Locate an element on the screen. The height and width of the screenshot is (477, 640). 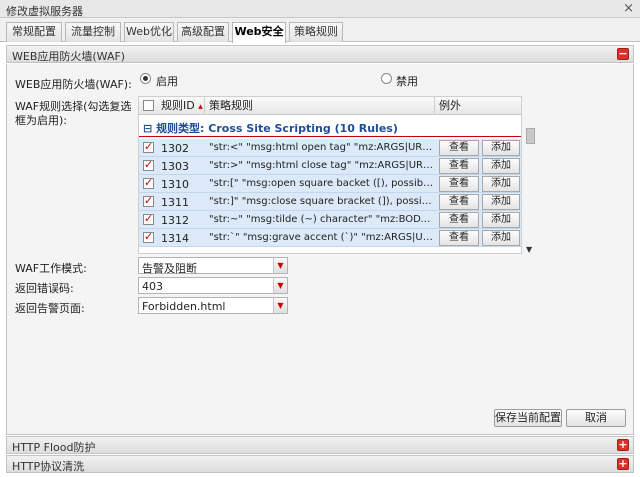
error-code-select: 403 ▼ is located at coordinates (213, 285).